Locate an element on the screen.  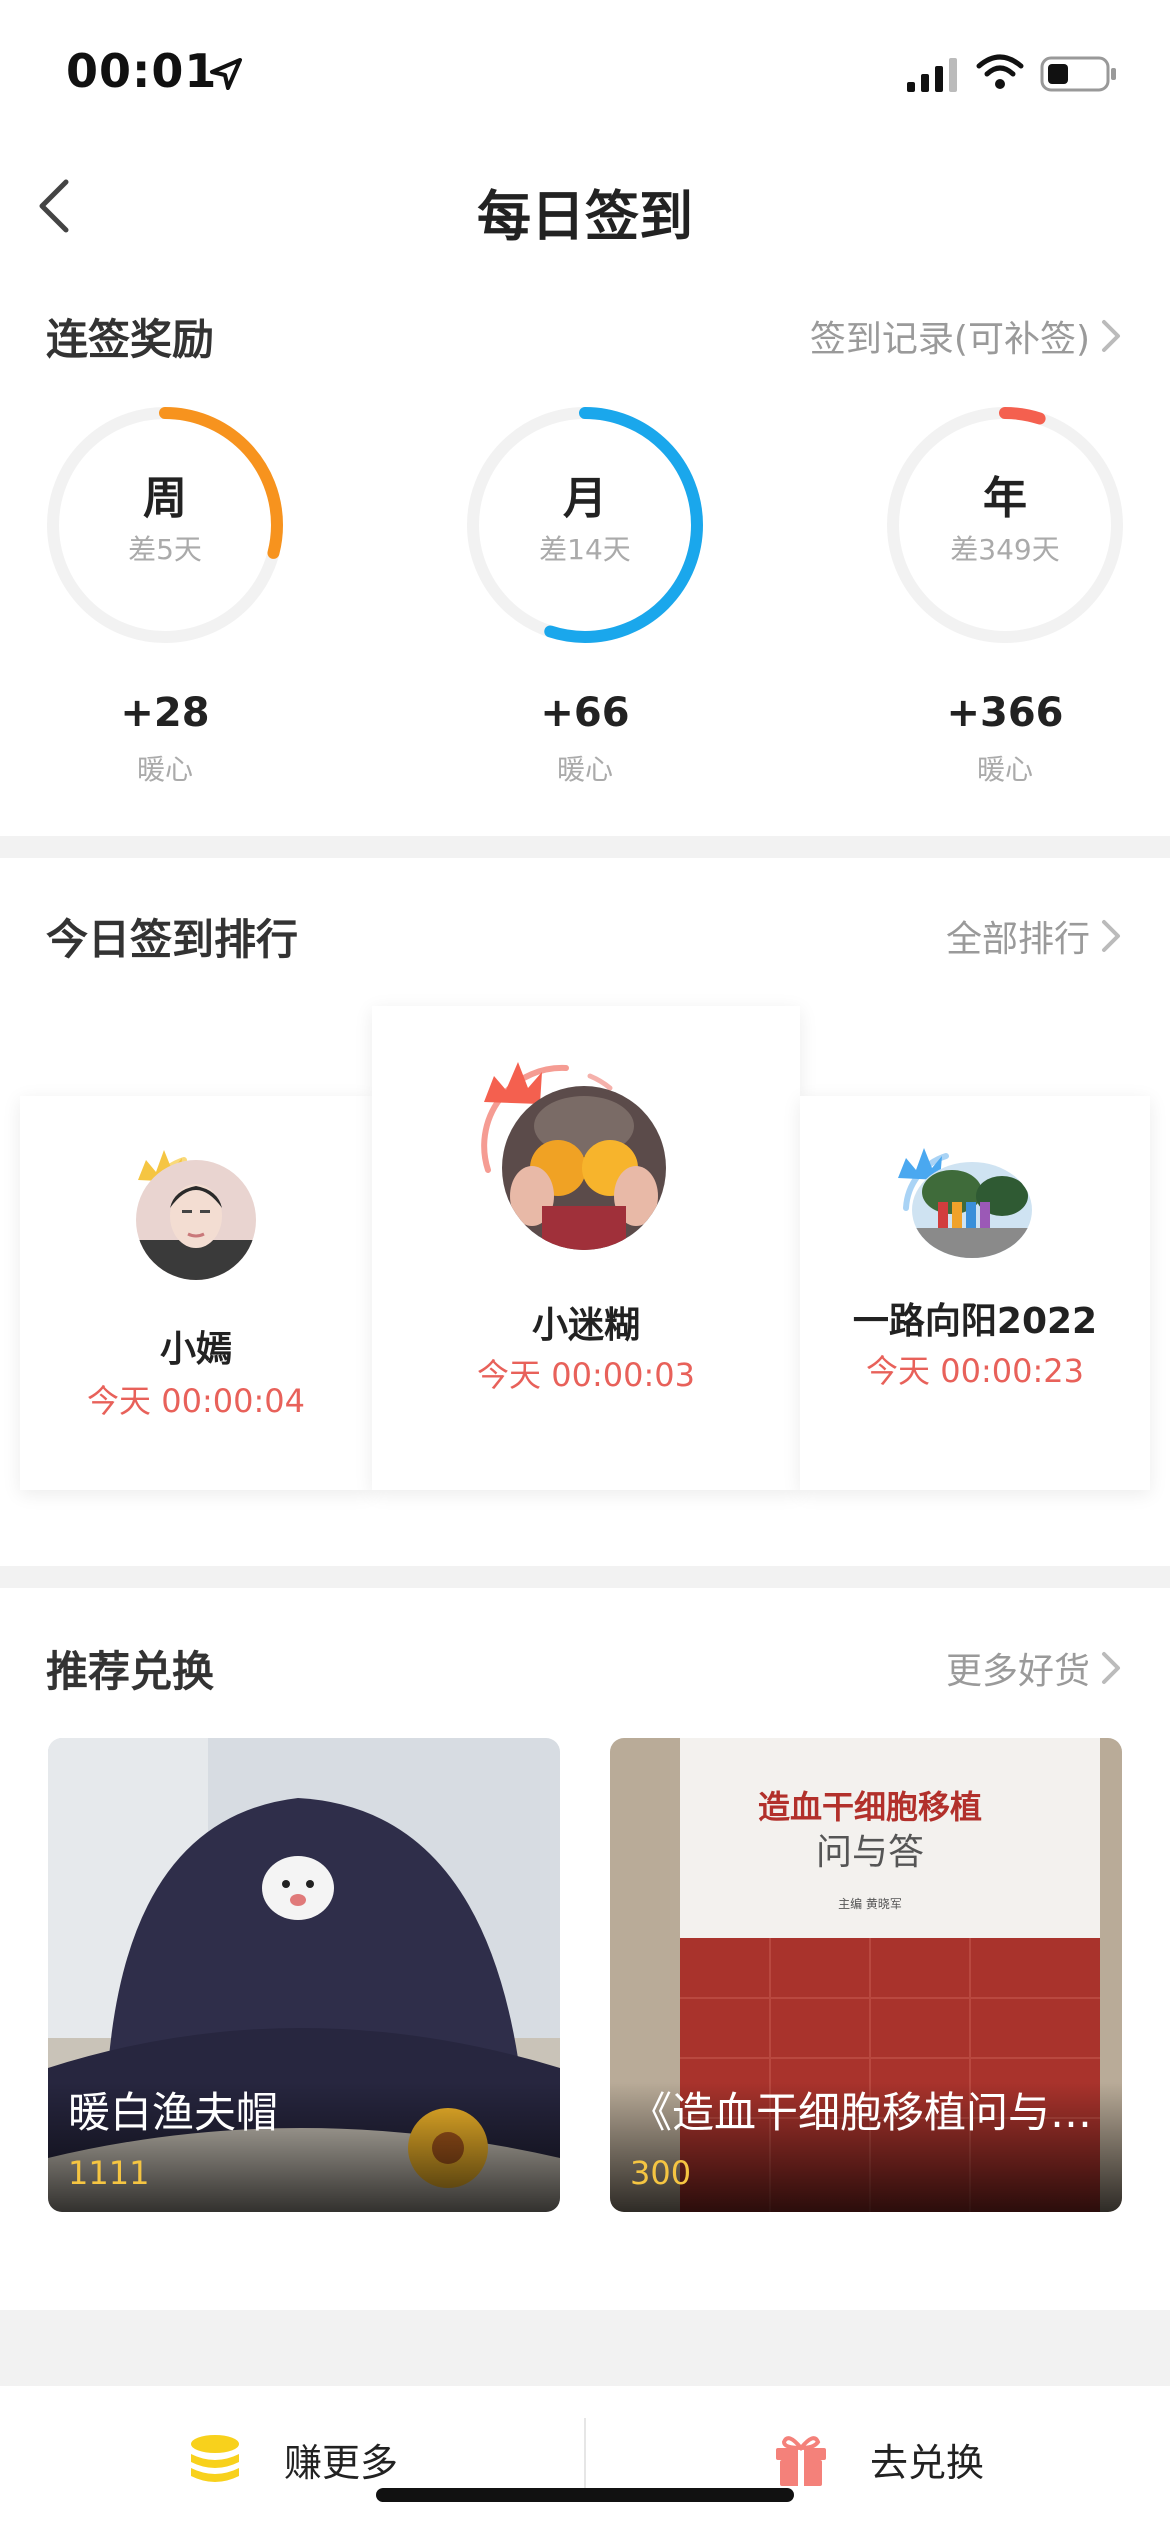
rank-time: 今天 00:00:23 is located at coordinates (975, 1371).